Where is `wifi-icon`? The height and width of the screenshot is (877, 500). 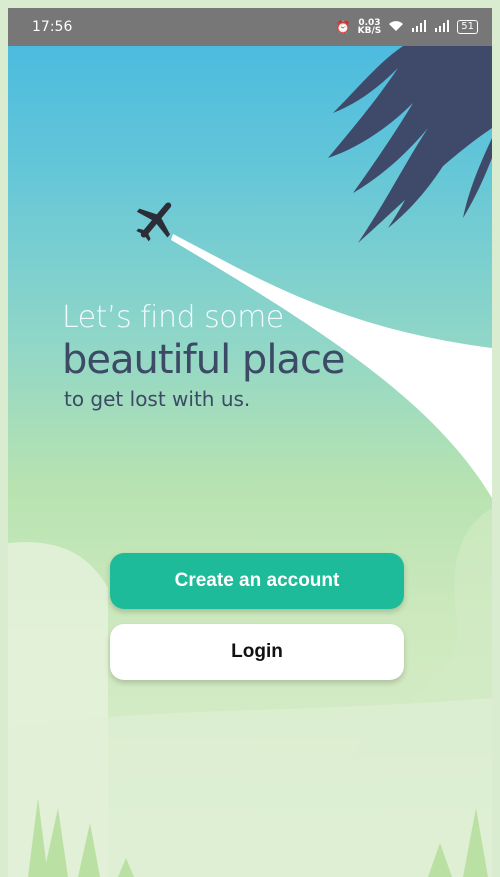 wifi-icon is located at coordinates (396, 27).